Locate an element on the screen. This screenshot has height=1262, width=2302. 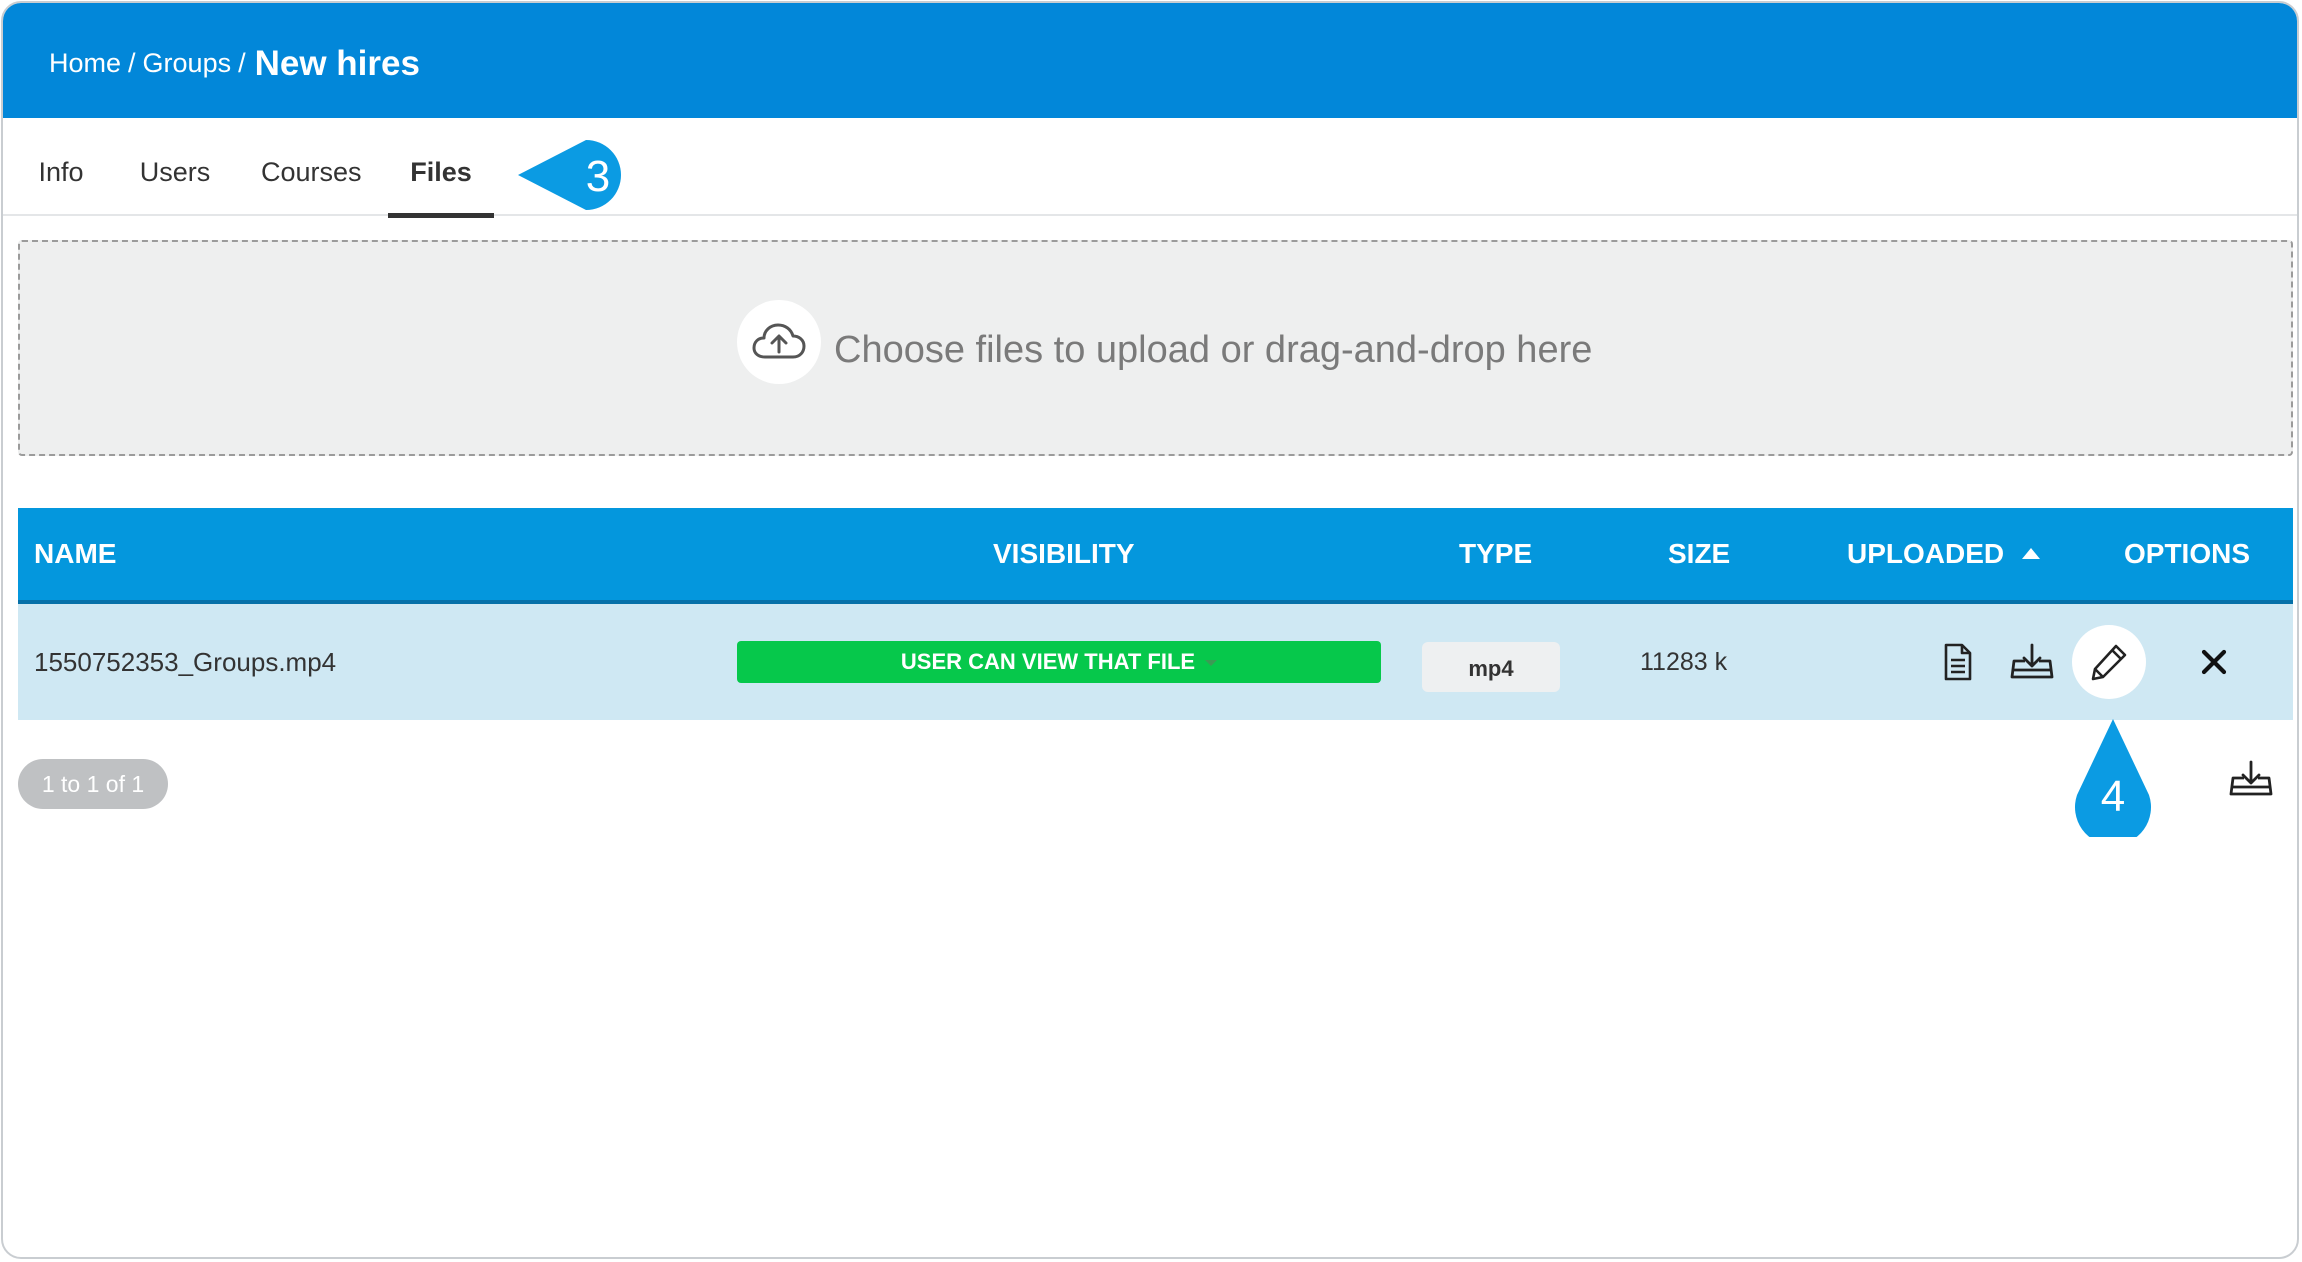
breadcrumb-home-link: Home is located at coordinates (85, 63).